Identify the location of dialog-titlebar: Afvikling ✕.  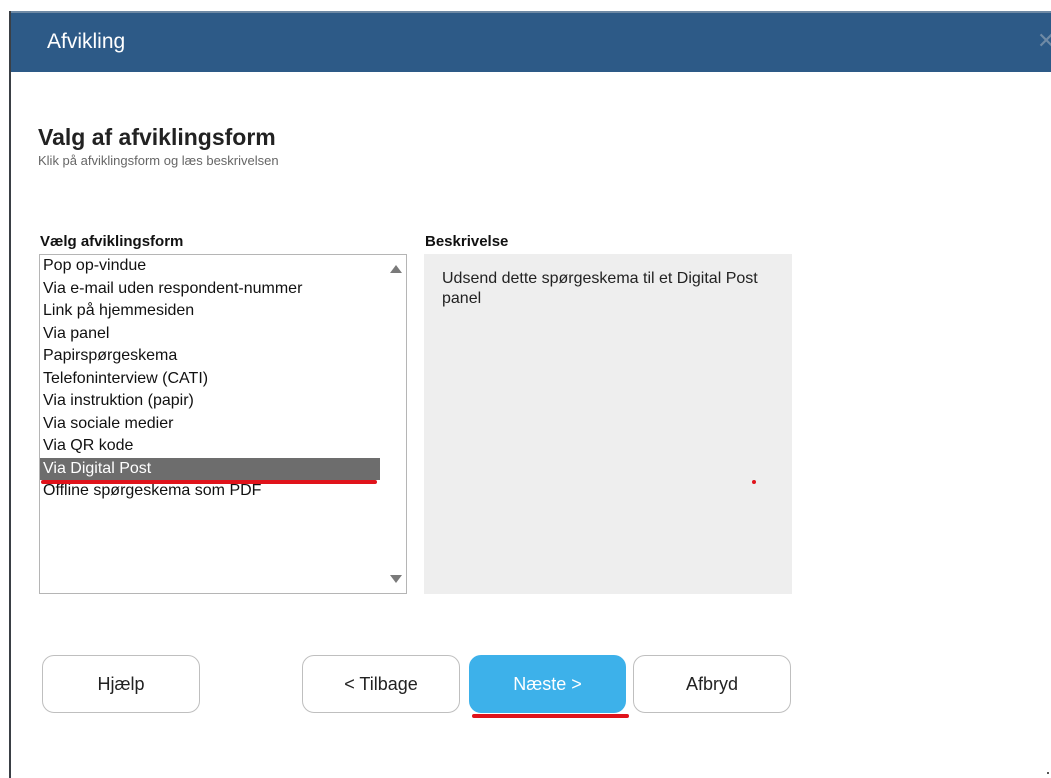
(531, 41).